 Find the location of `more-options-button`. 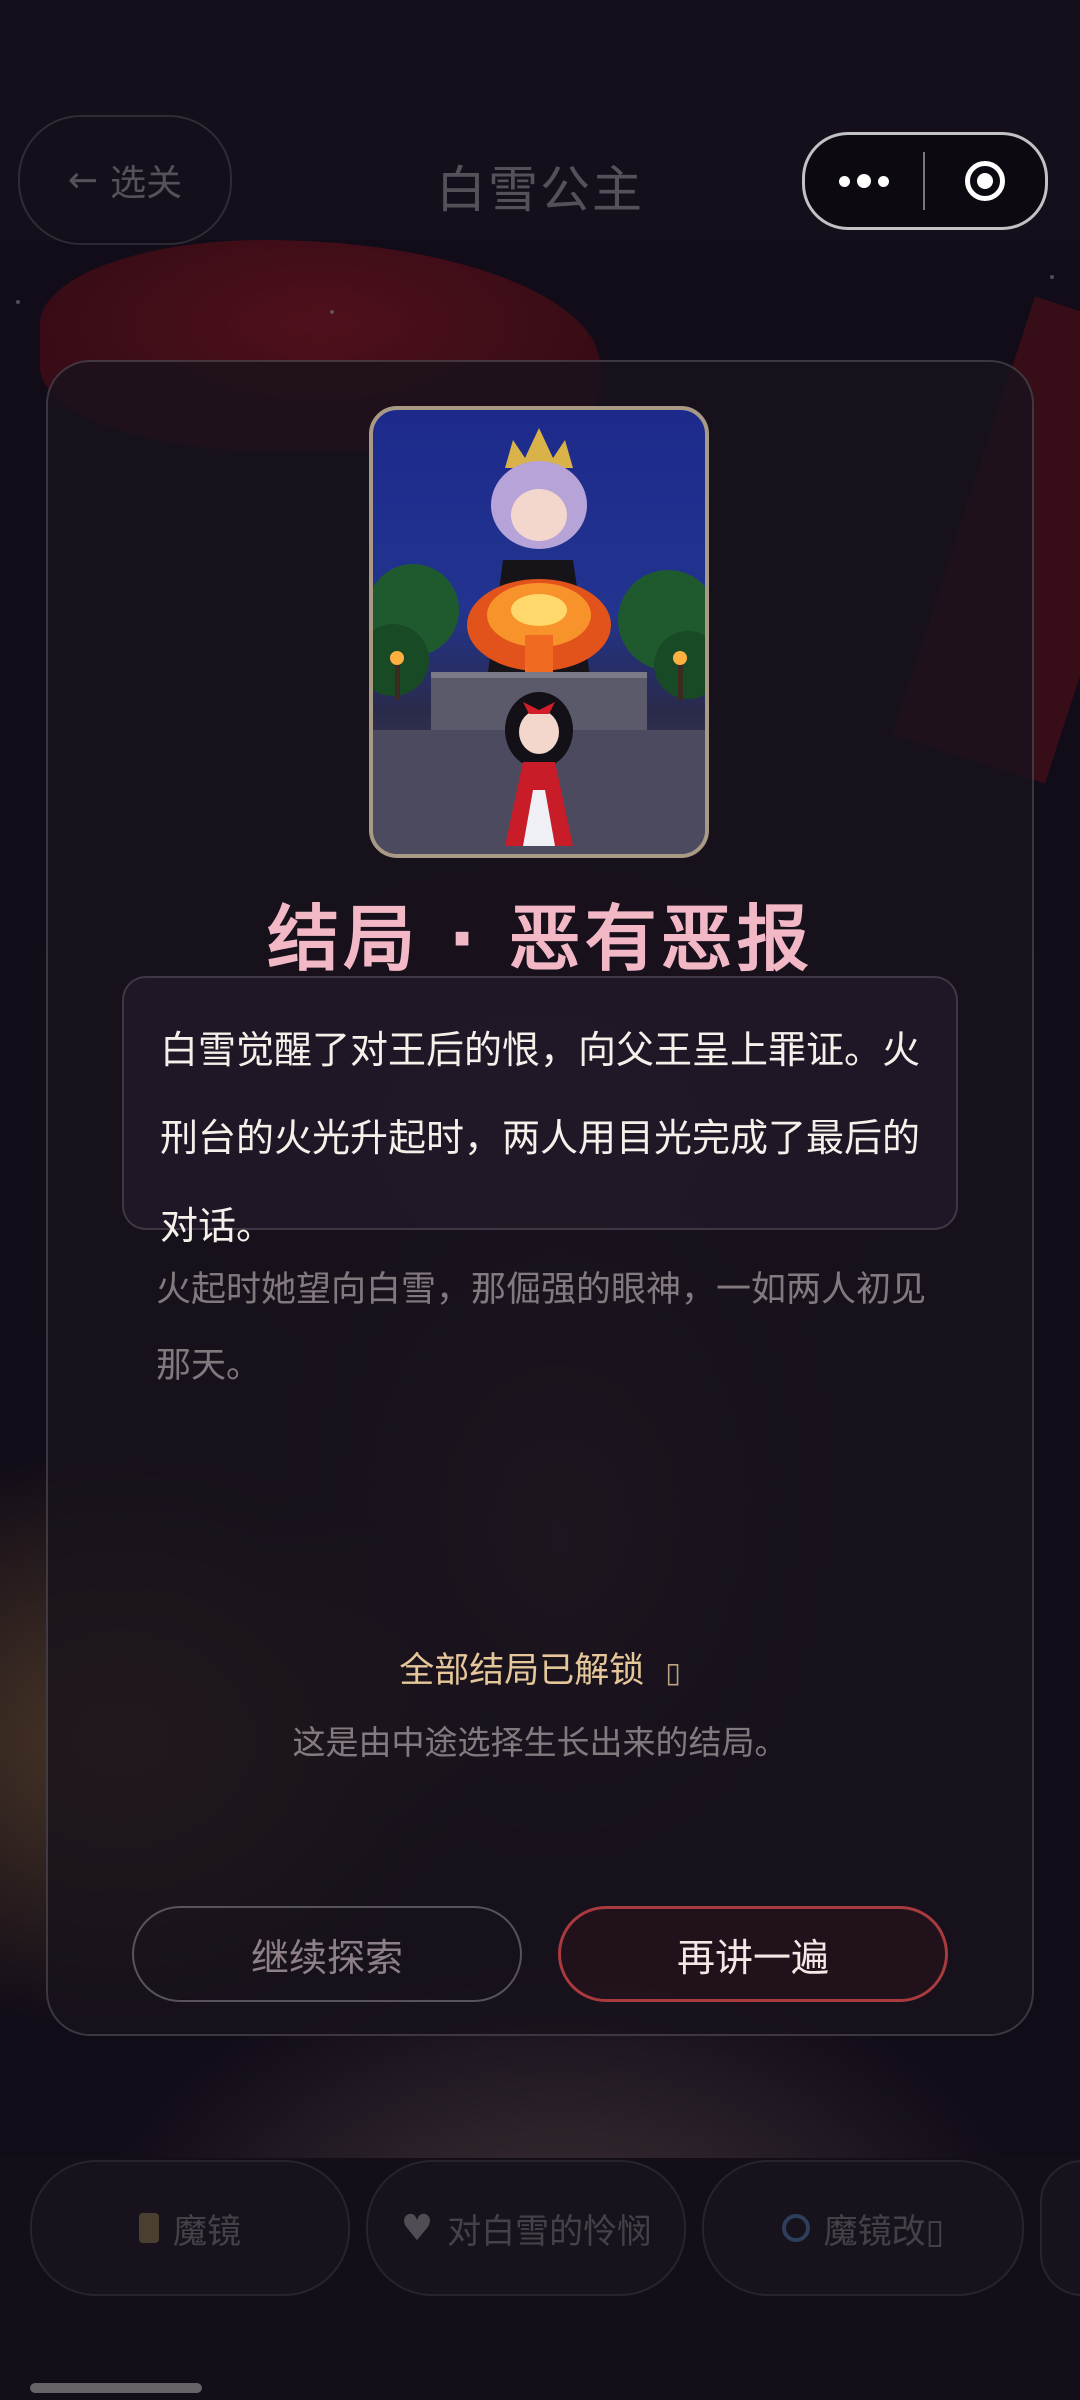

more-options-button is located at coordinates (864, 181).